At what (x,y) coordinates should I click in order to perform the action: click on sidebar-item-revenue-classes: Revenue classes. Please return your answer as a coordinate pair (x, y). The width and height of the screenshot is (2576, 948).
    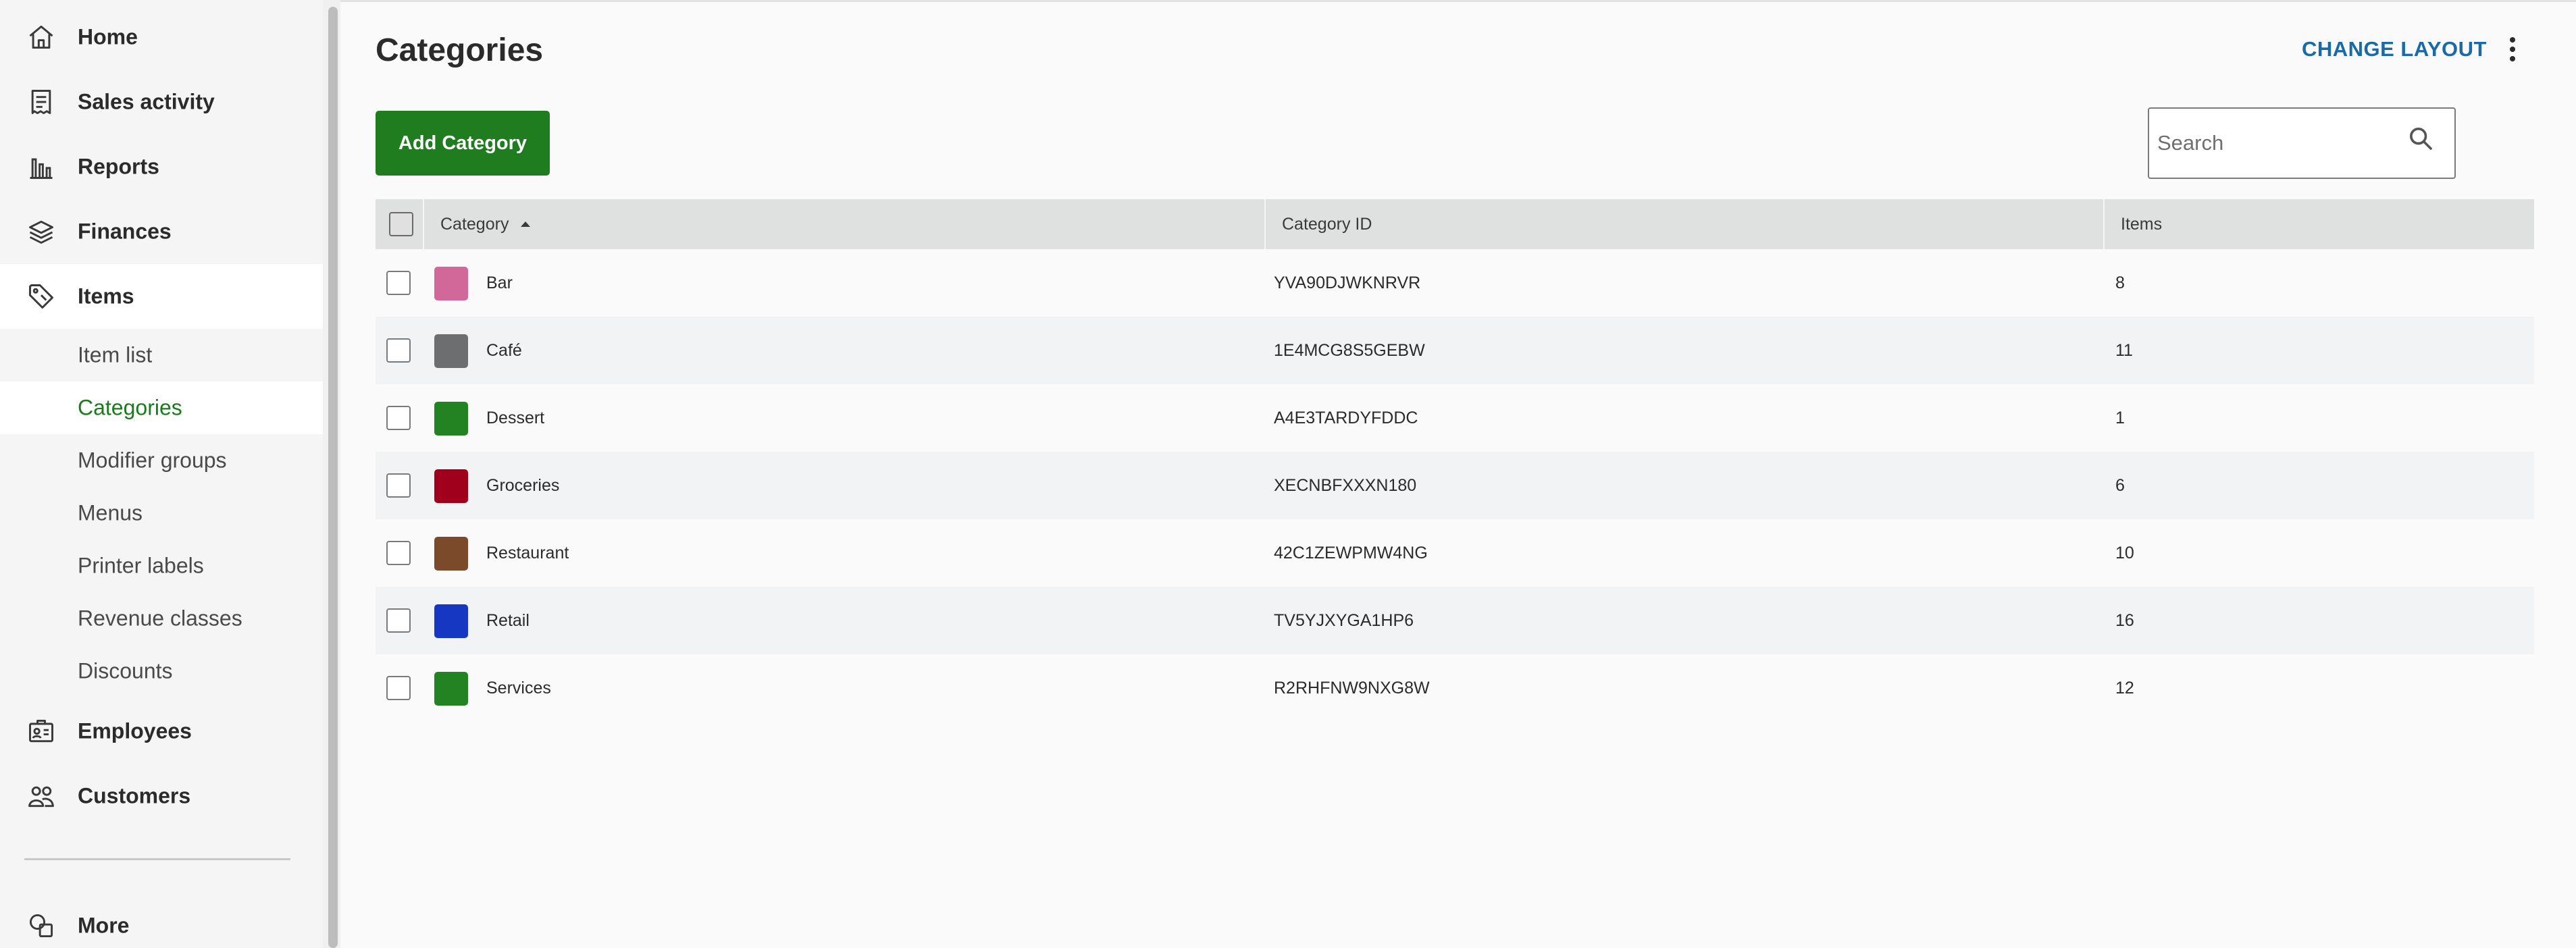
    Looking at the image, I should click on (161, 618).